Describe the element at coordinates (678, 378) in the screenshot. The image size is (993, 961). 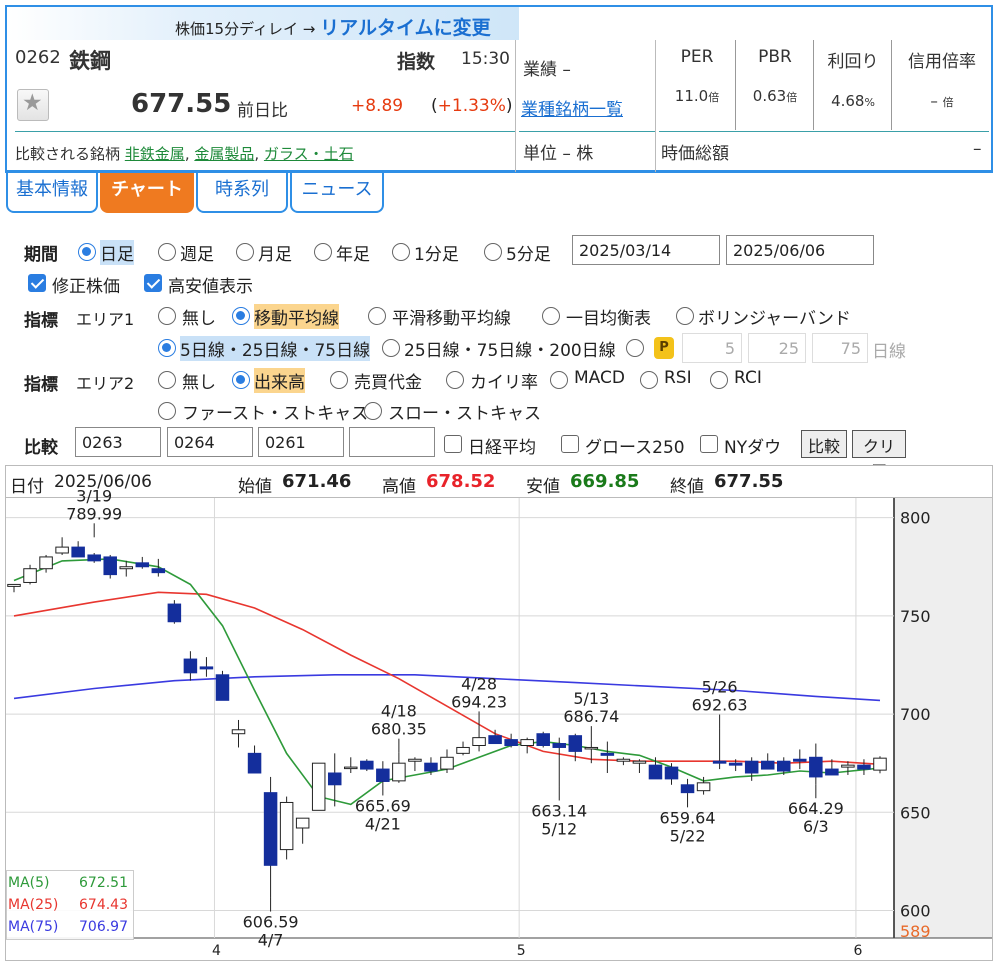
I see `area2-option-rsi: RSI` at that location.